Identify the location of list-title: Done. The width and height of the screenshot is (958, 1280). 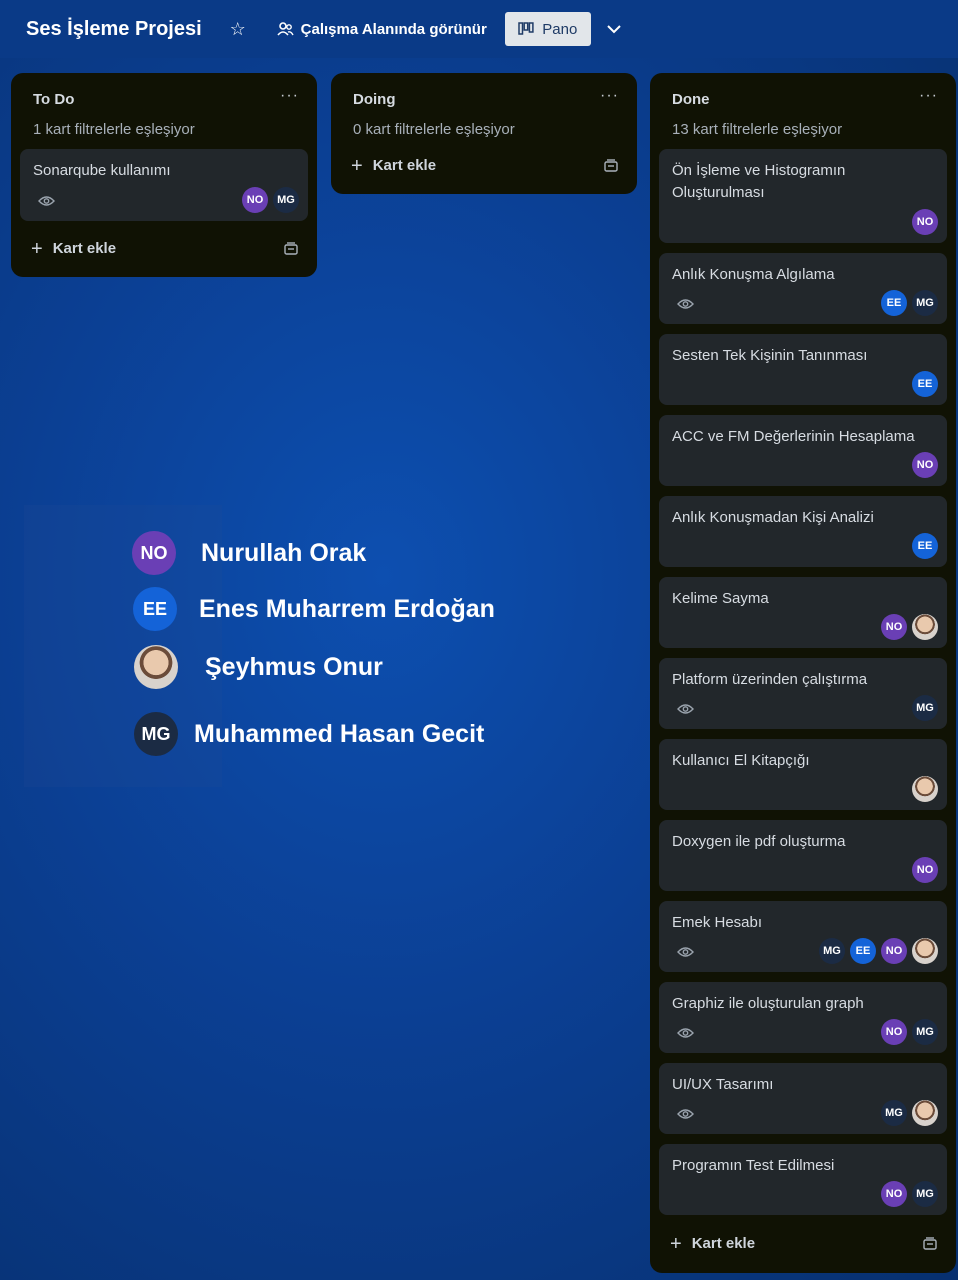
(691, 99).